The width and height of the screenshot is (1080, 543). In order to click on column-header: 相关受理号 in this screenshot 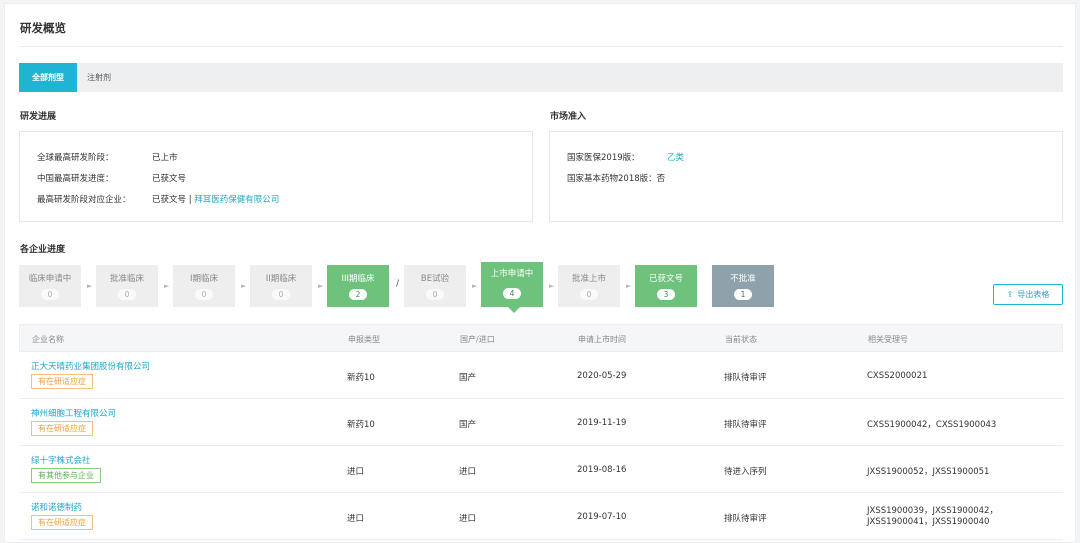, I will do `click(888, 339)`.